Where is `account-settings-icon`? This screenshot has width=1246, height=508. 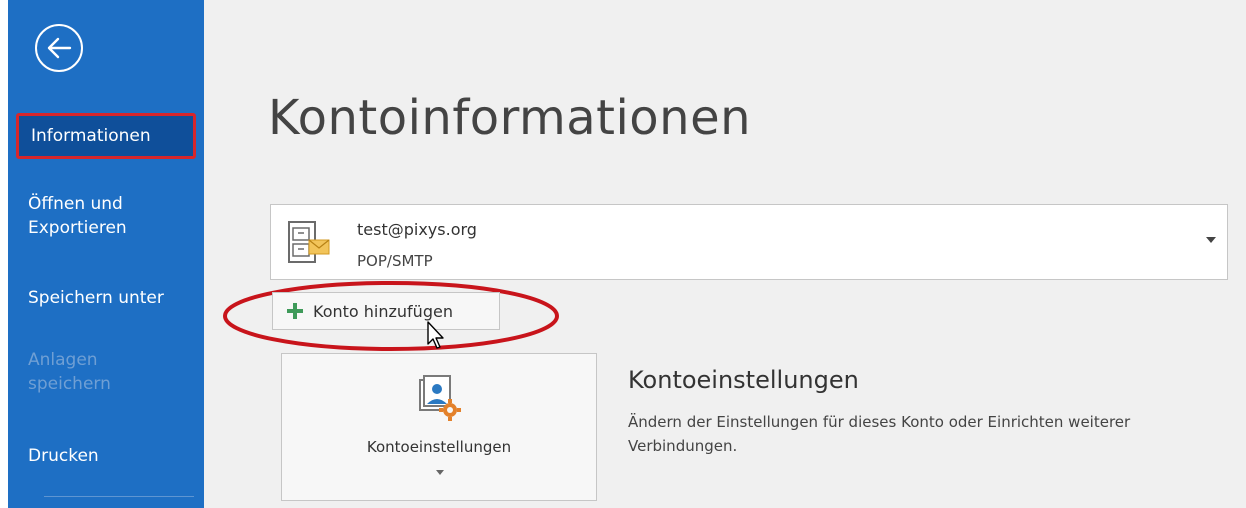 account-settings-icon is located at coordinates (440, 398).